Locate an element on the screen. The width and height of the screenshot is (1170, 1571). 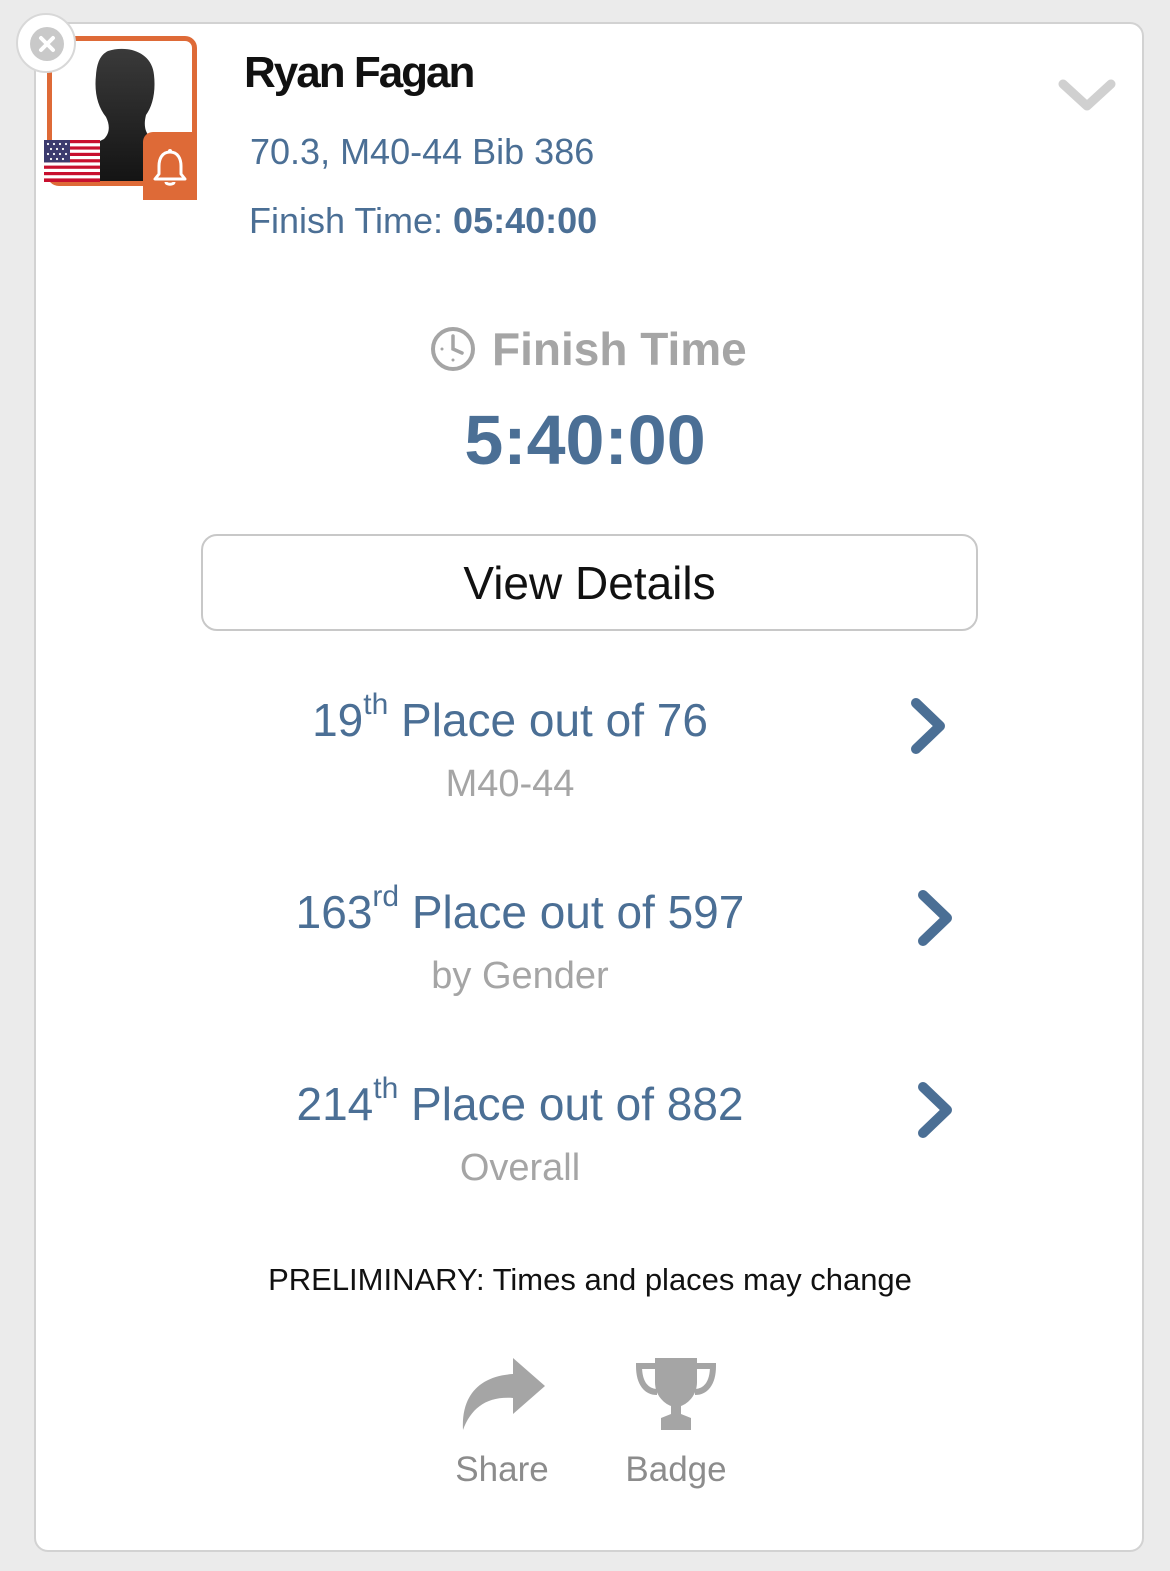
share-icon is located at coordinates (503, 1394).